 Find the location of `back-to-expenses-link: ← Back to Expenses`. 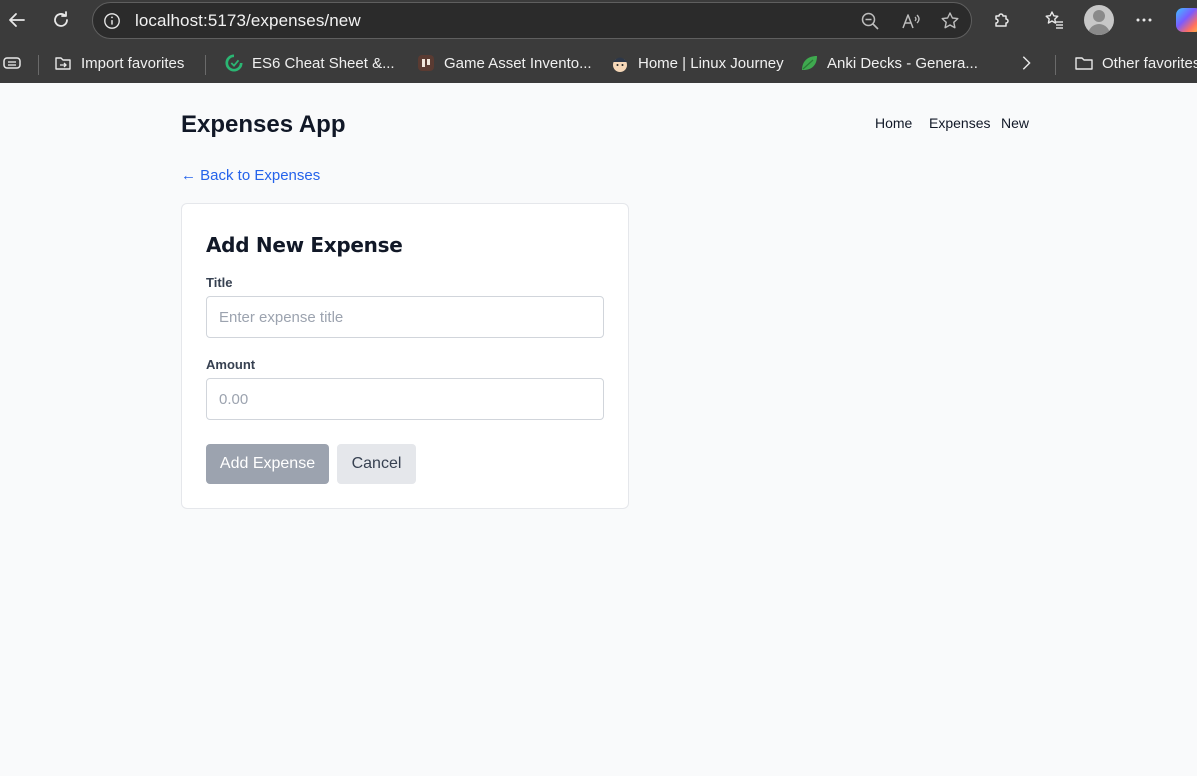

back-to-expenses-link: ← Back to Expenses is located at coordinates (250, 175).